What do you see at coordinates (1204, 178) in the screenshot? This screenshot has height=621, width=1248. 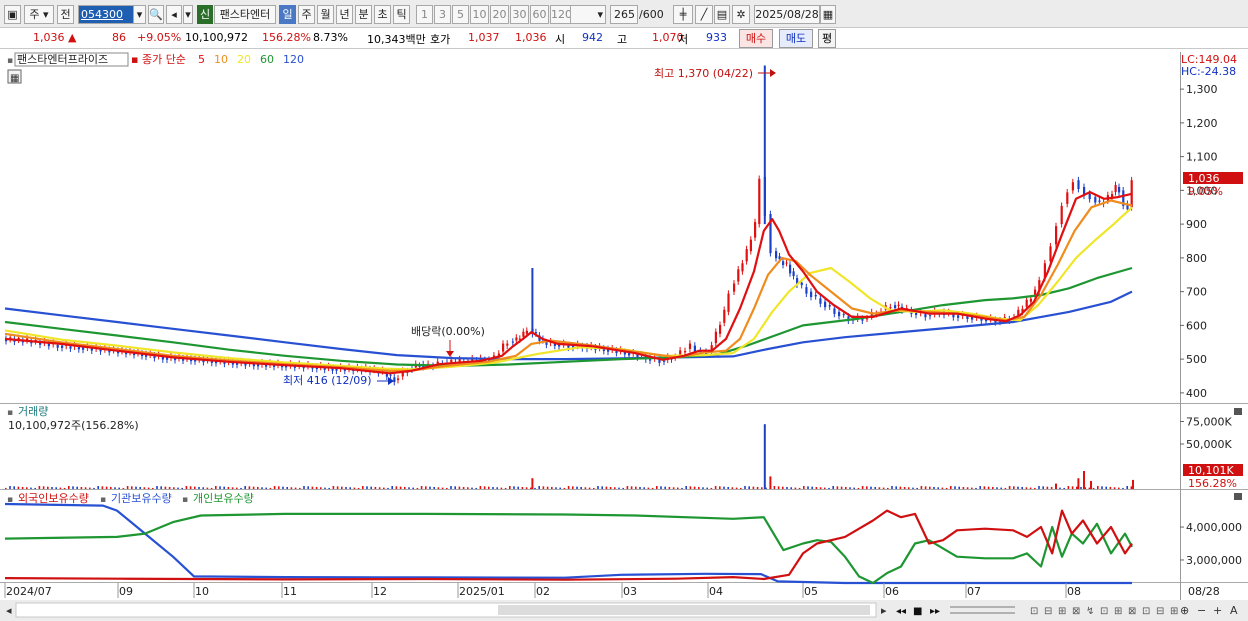 I see `current-price-axis-label: 1,036` at bounding box center [1204, 178].